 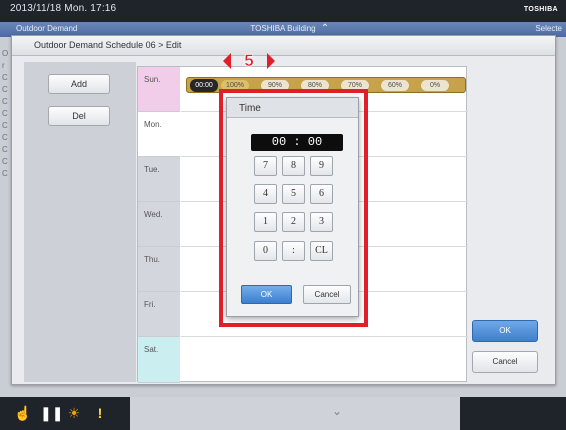 I want to click on del-button: Del, so click(x=79, y=116).